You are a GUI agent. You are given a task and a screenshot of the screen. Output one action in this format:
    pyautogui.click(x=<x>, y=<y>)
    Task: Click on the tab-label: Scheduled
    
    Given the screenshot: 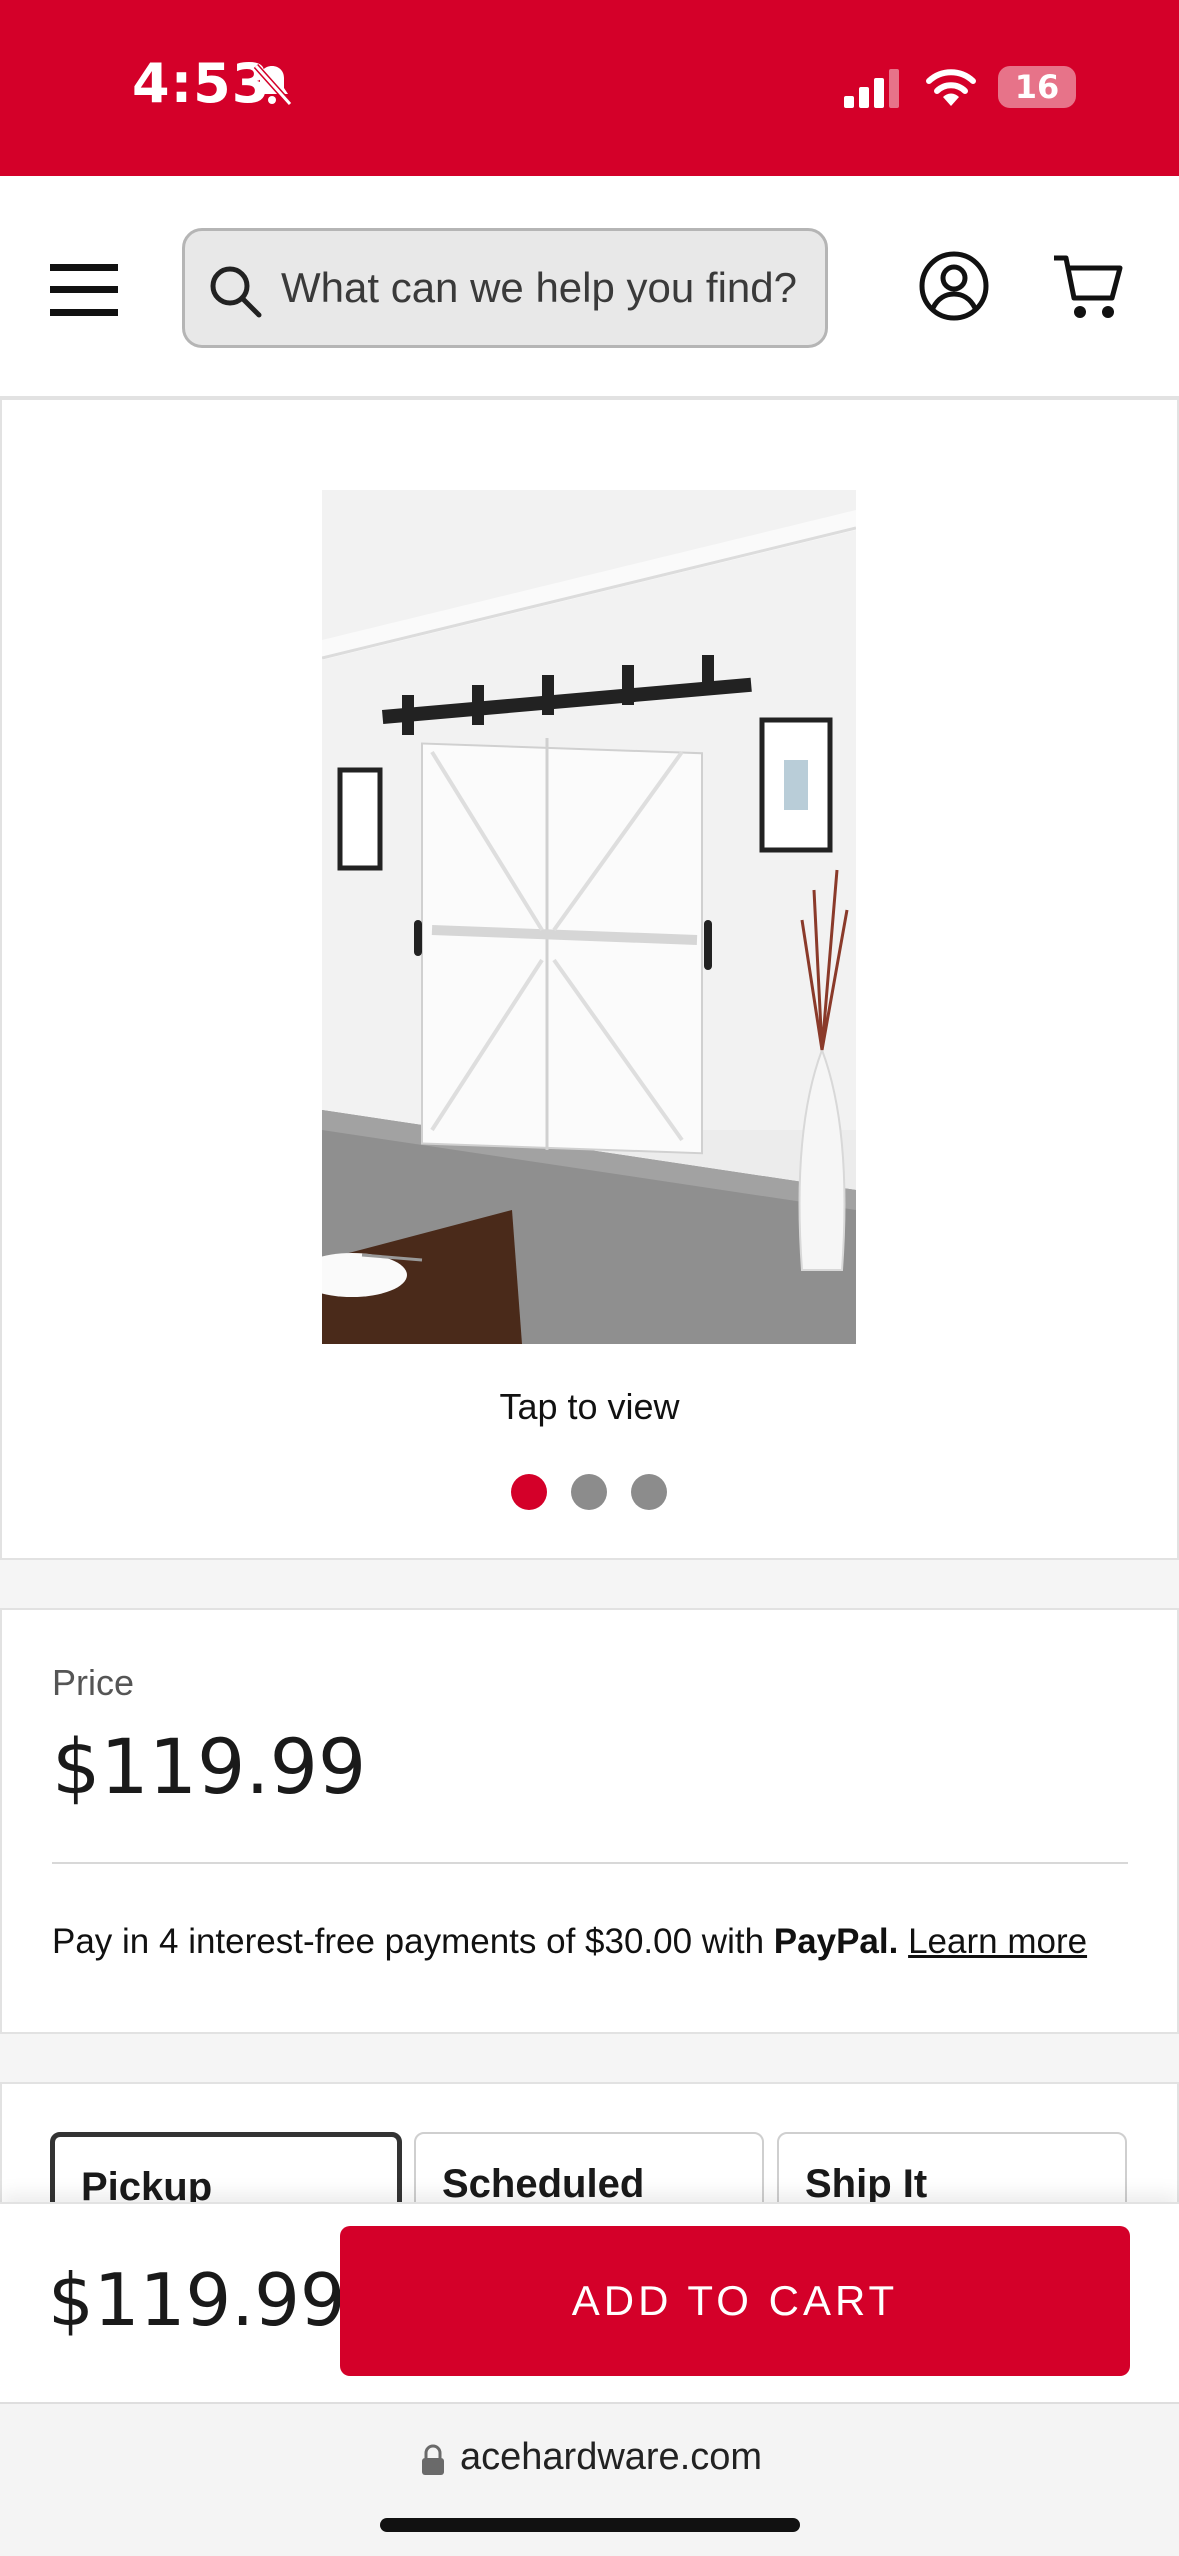 What is the action you would take?
    pyautogui.click(x=543, y=2184)
    